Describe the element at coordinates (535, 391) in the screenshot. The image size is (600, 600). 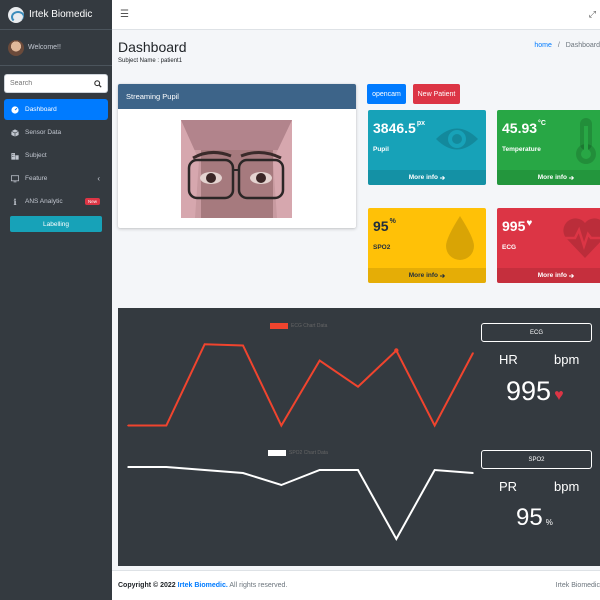
I see `hr-value: 995 ♥` at that location.